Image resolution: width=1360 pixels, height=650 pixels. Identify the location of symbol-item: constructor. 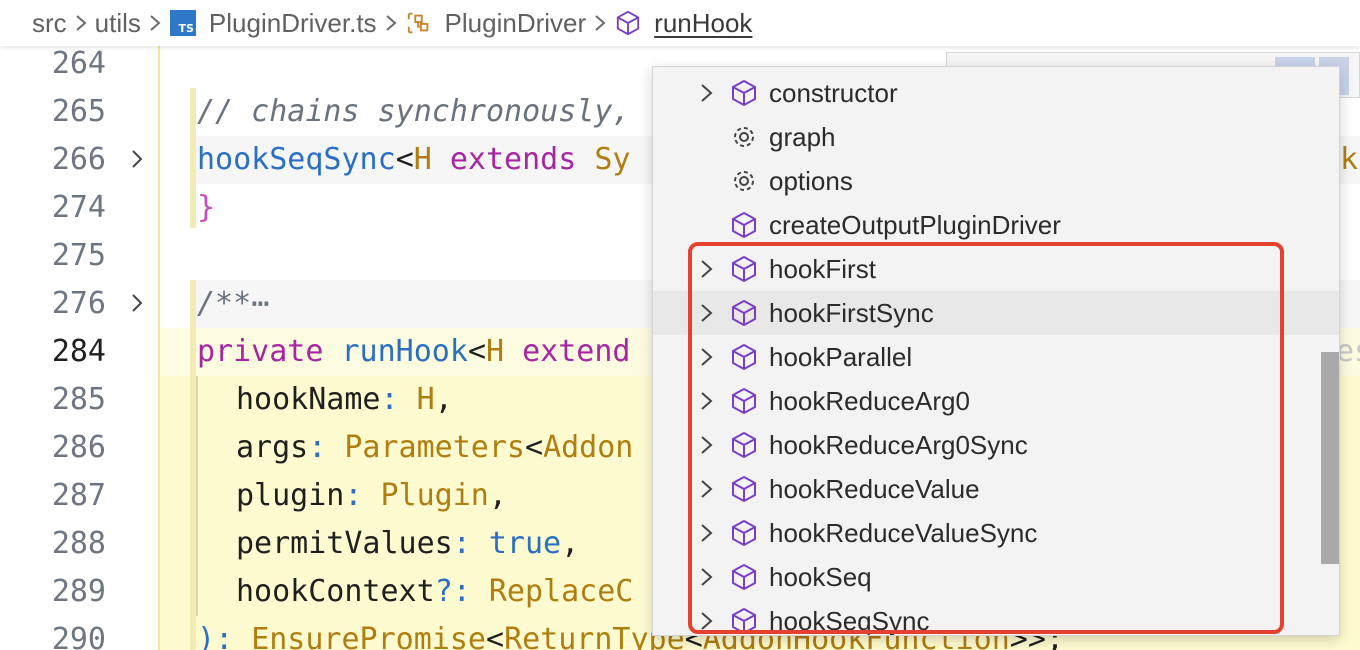
(996, 93).